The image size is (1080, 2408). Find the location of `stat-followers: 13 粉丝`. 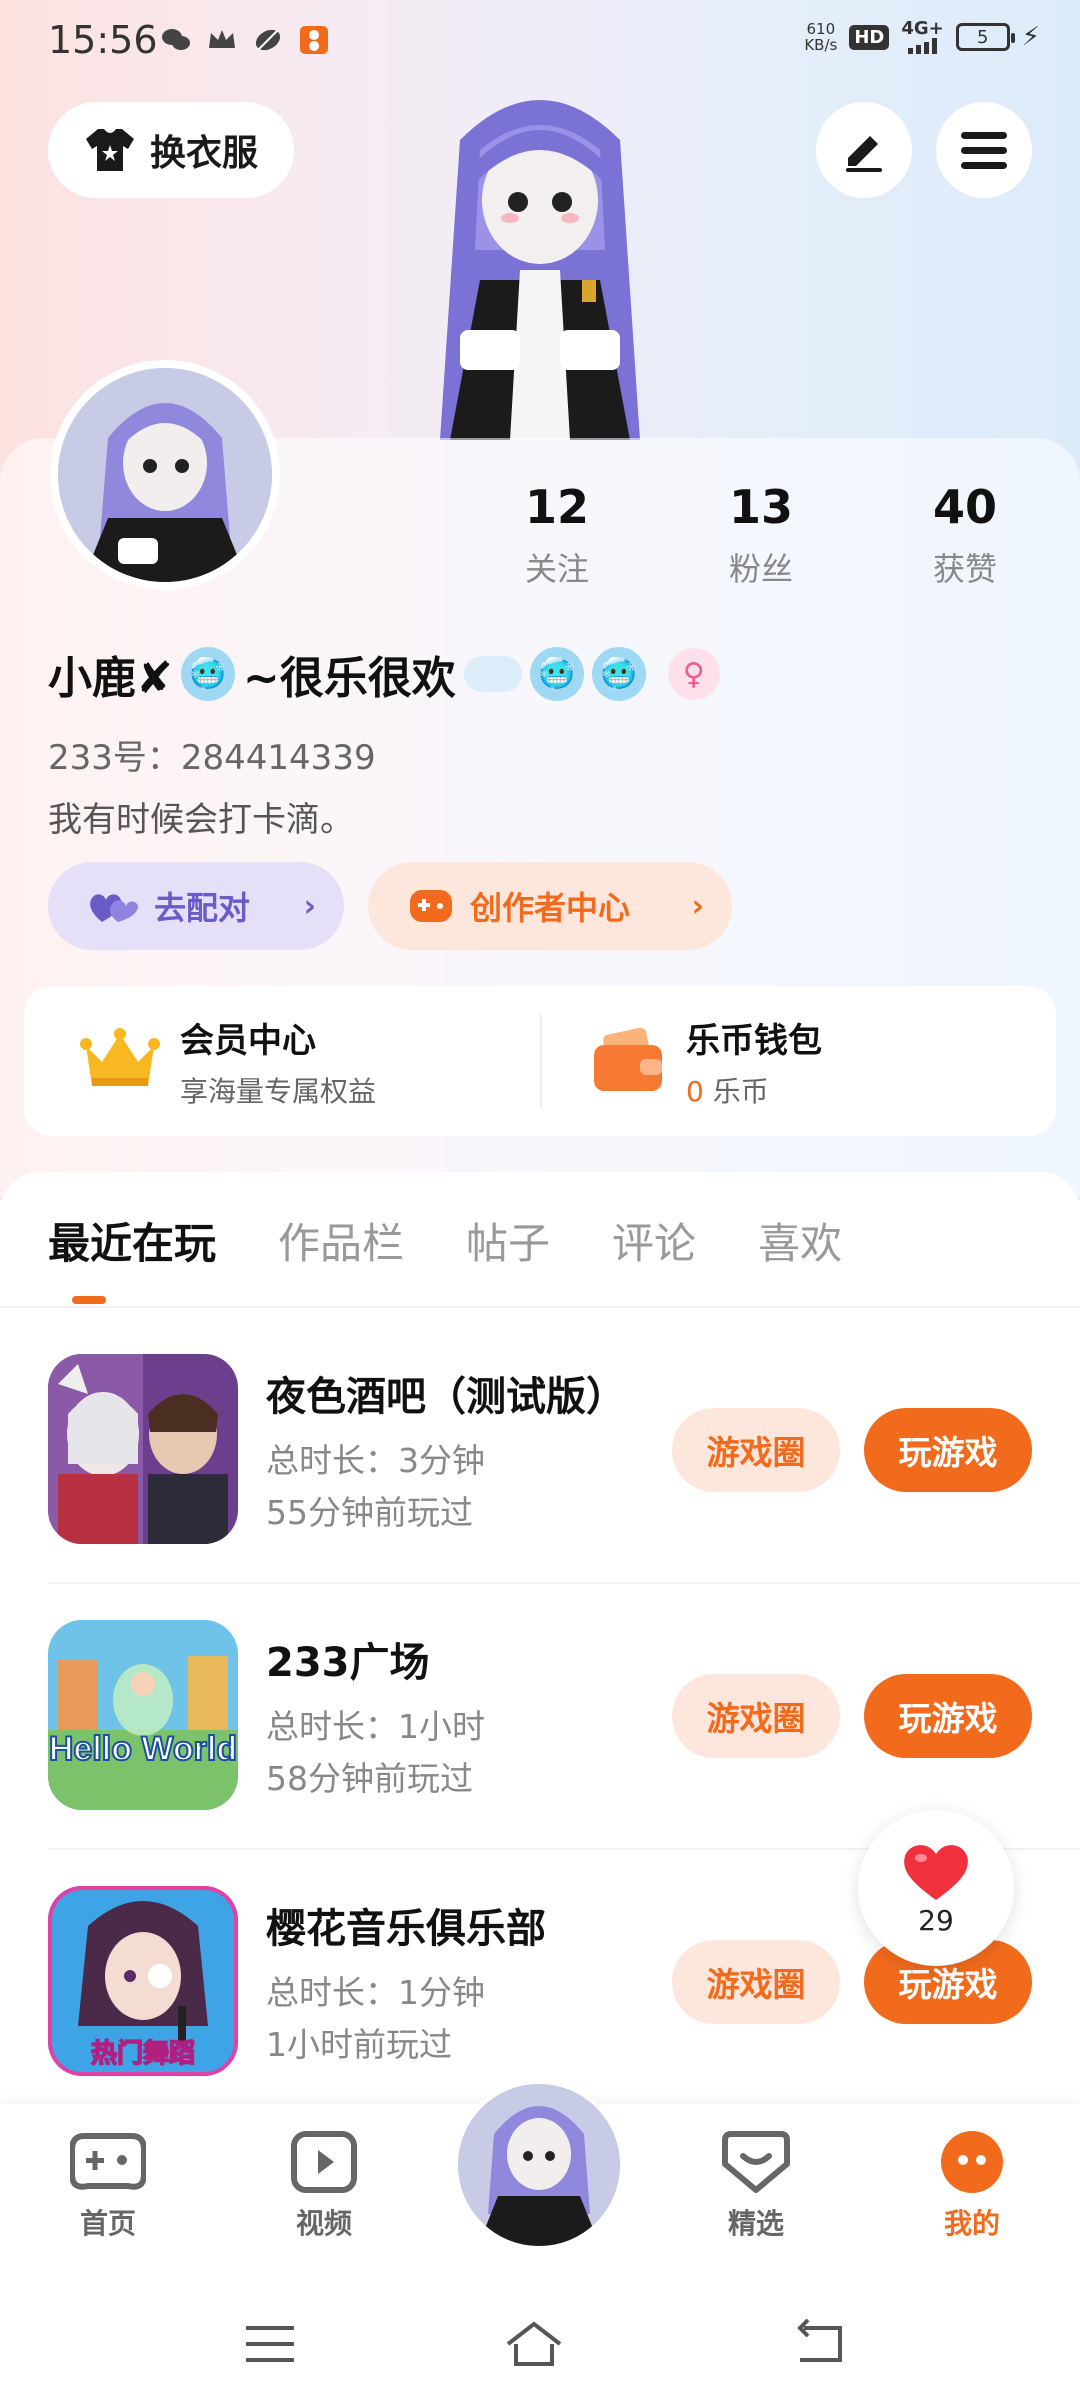

stat-followers: 13 粉丝 is located at coordinates (761, 535).